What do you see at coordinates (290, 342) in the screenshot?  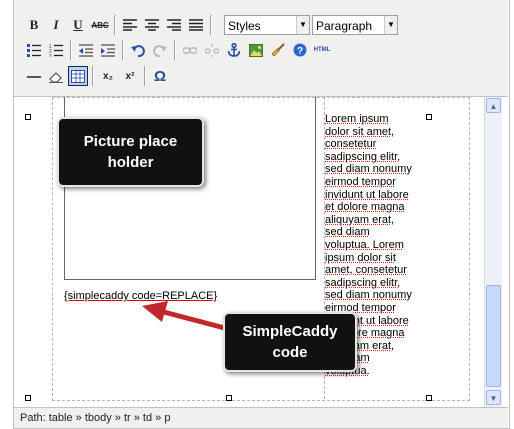 I see `simplecaddy-code-callout: SimpleCaddy code` at bounding box center [290, 342].